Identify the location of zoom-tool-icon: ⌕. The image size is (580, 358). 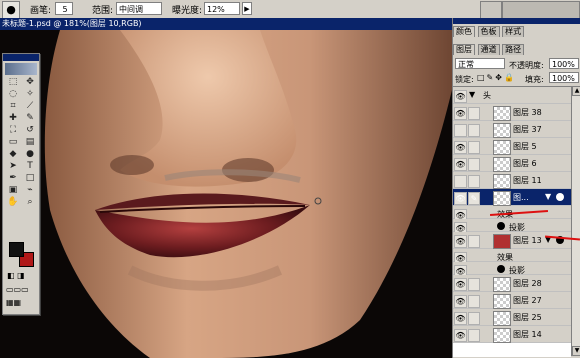
(30, 202).